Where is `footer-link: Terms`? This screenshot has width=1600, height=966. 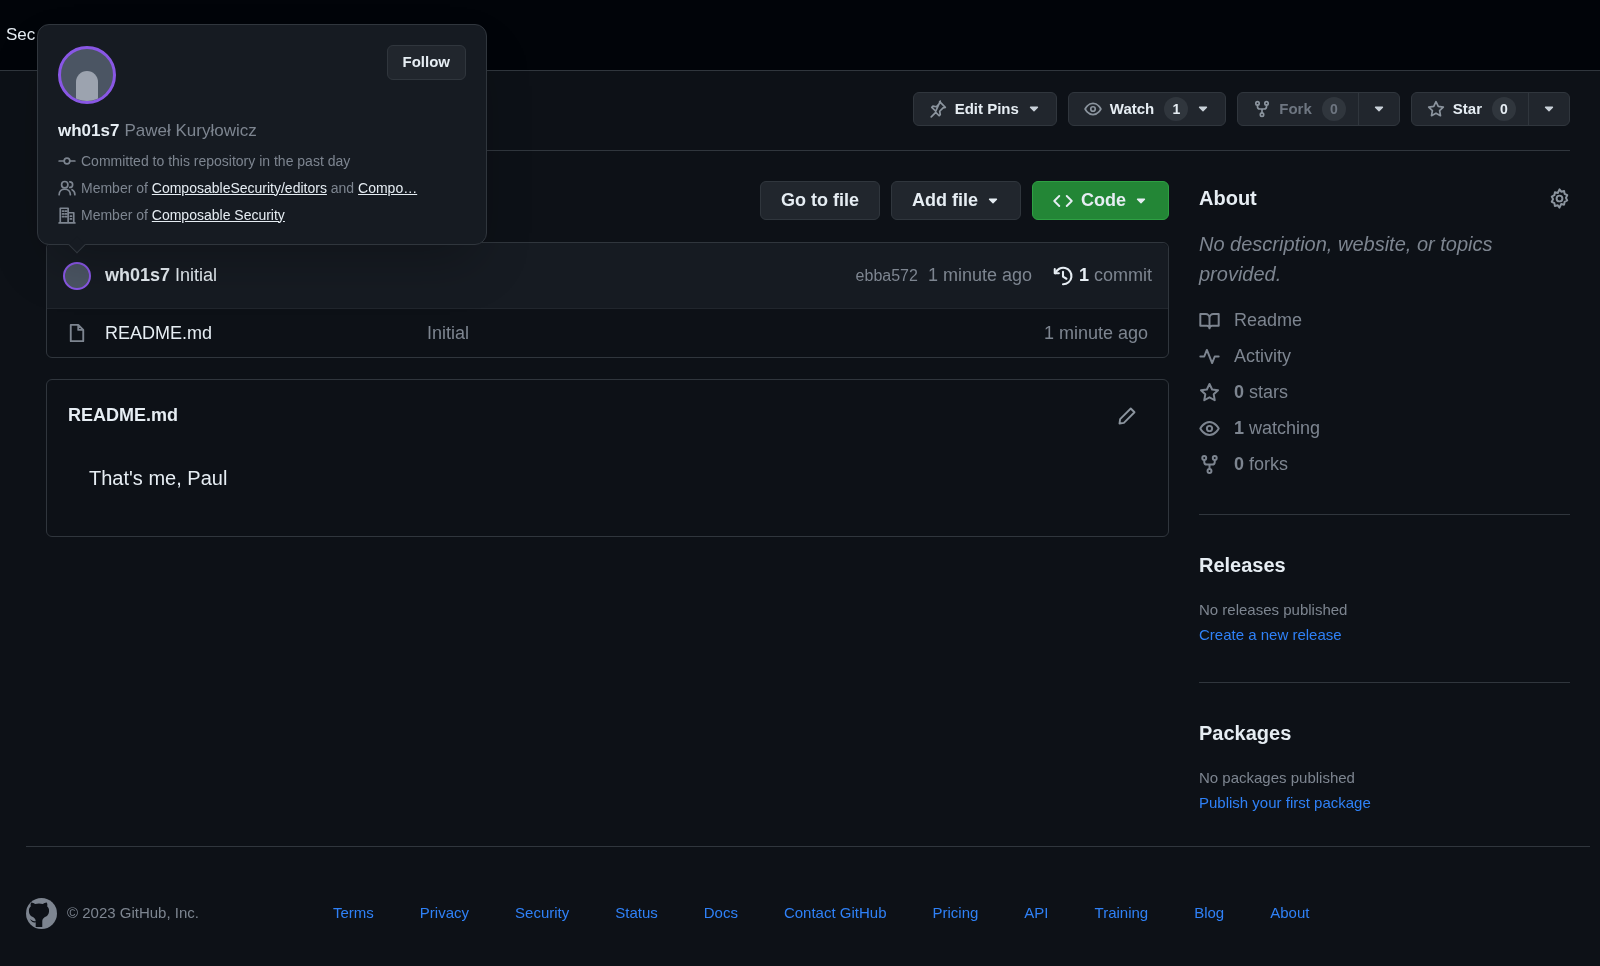
footer-link: Terms is located at coordinates (353, 913).